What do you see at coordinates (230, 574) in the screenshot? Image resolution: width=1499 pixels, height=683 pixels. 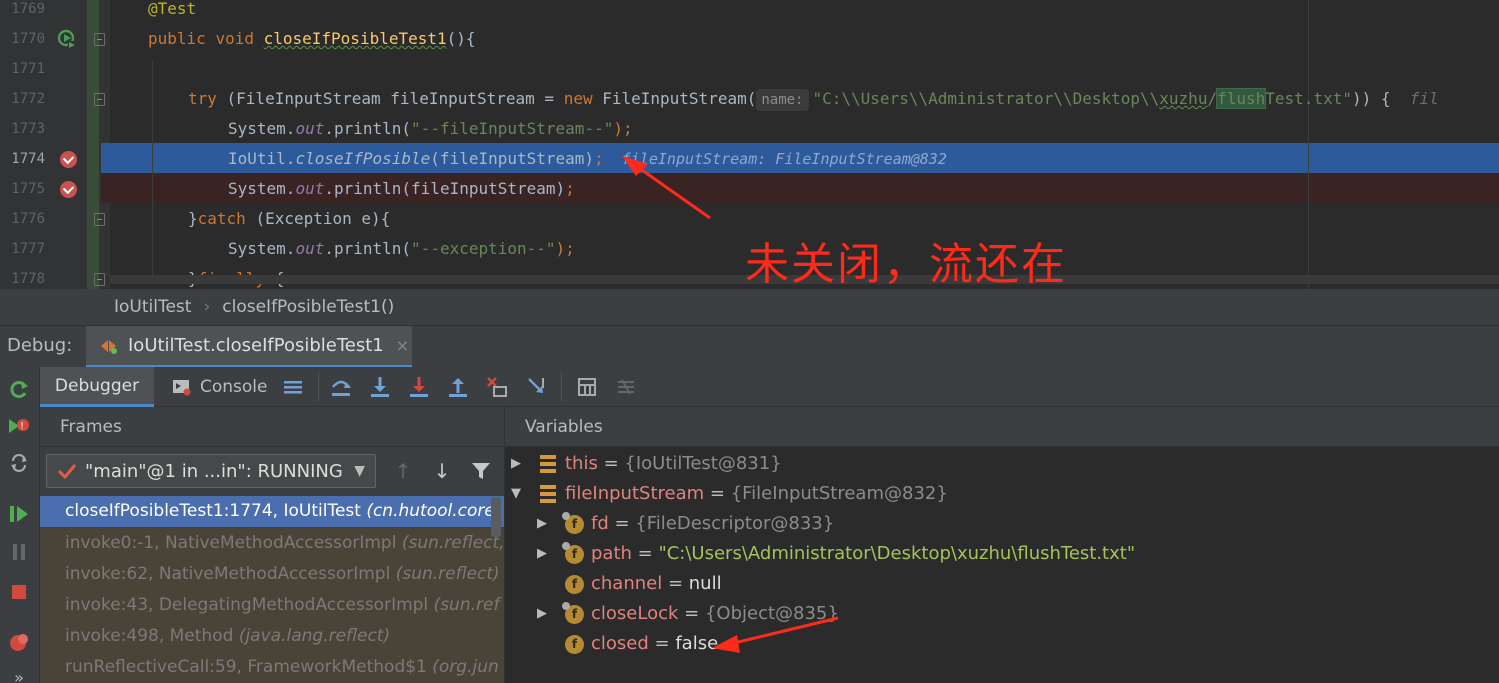 I see `frame-method: invoke:62, NativeMethodAccessorImpl` at bounding box center [230, 574].